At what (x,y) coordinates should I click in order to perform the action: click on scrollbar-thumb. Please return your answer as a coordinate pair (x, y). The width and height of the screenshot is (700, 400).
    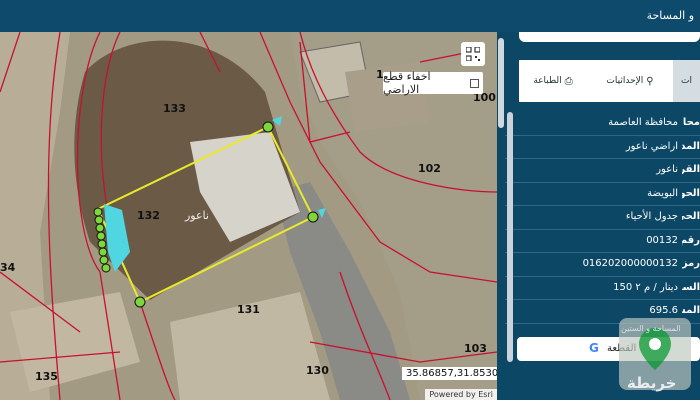
    Looking at the image, I should click on (501, 83).